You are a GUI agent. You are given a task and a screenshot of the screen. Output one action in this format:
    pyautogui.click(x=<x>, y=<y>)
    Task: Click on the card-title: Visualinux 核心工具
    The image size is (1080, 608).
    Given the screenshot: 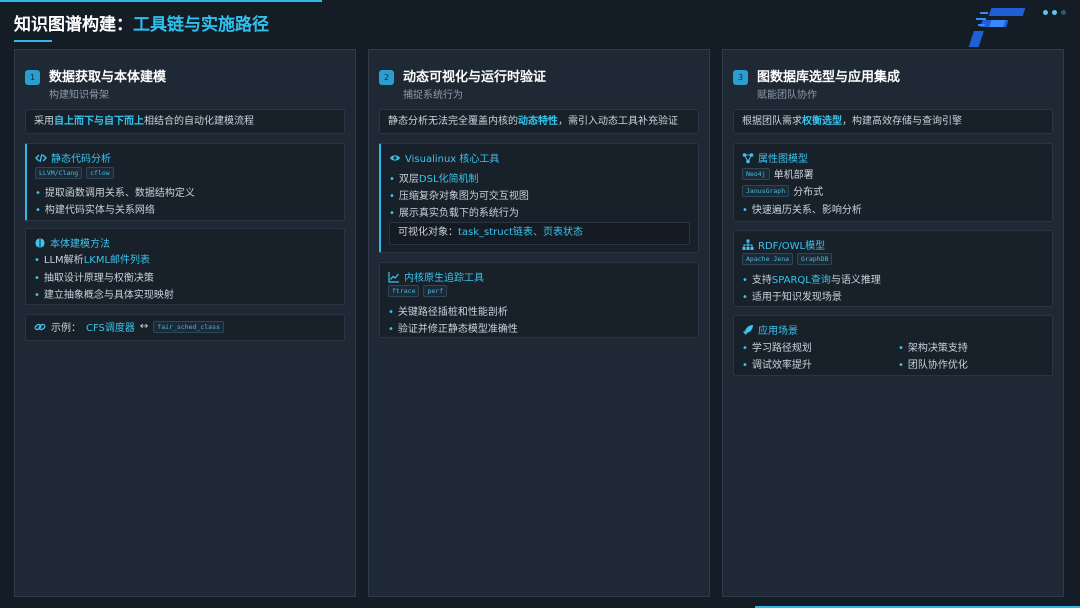 What is the action you would take?
    pyautogui.click(x=452, y=159)
    